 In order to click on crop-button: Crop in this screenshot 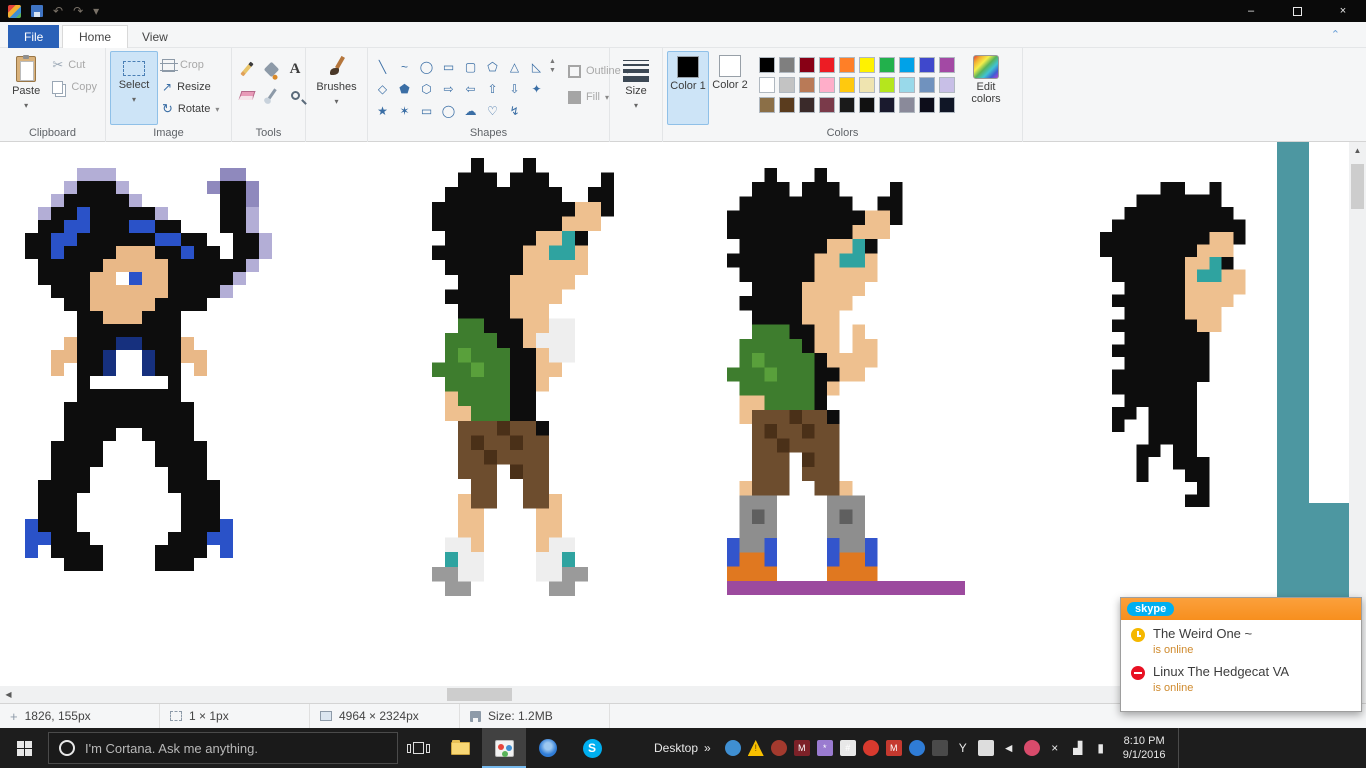, I will do `click(190, 65)`.